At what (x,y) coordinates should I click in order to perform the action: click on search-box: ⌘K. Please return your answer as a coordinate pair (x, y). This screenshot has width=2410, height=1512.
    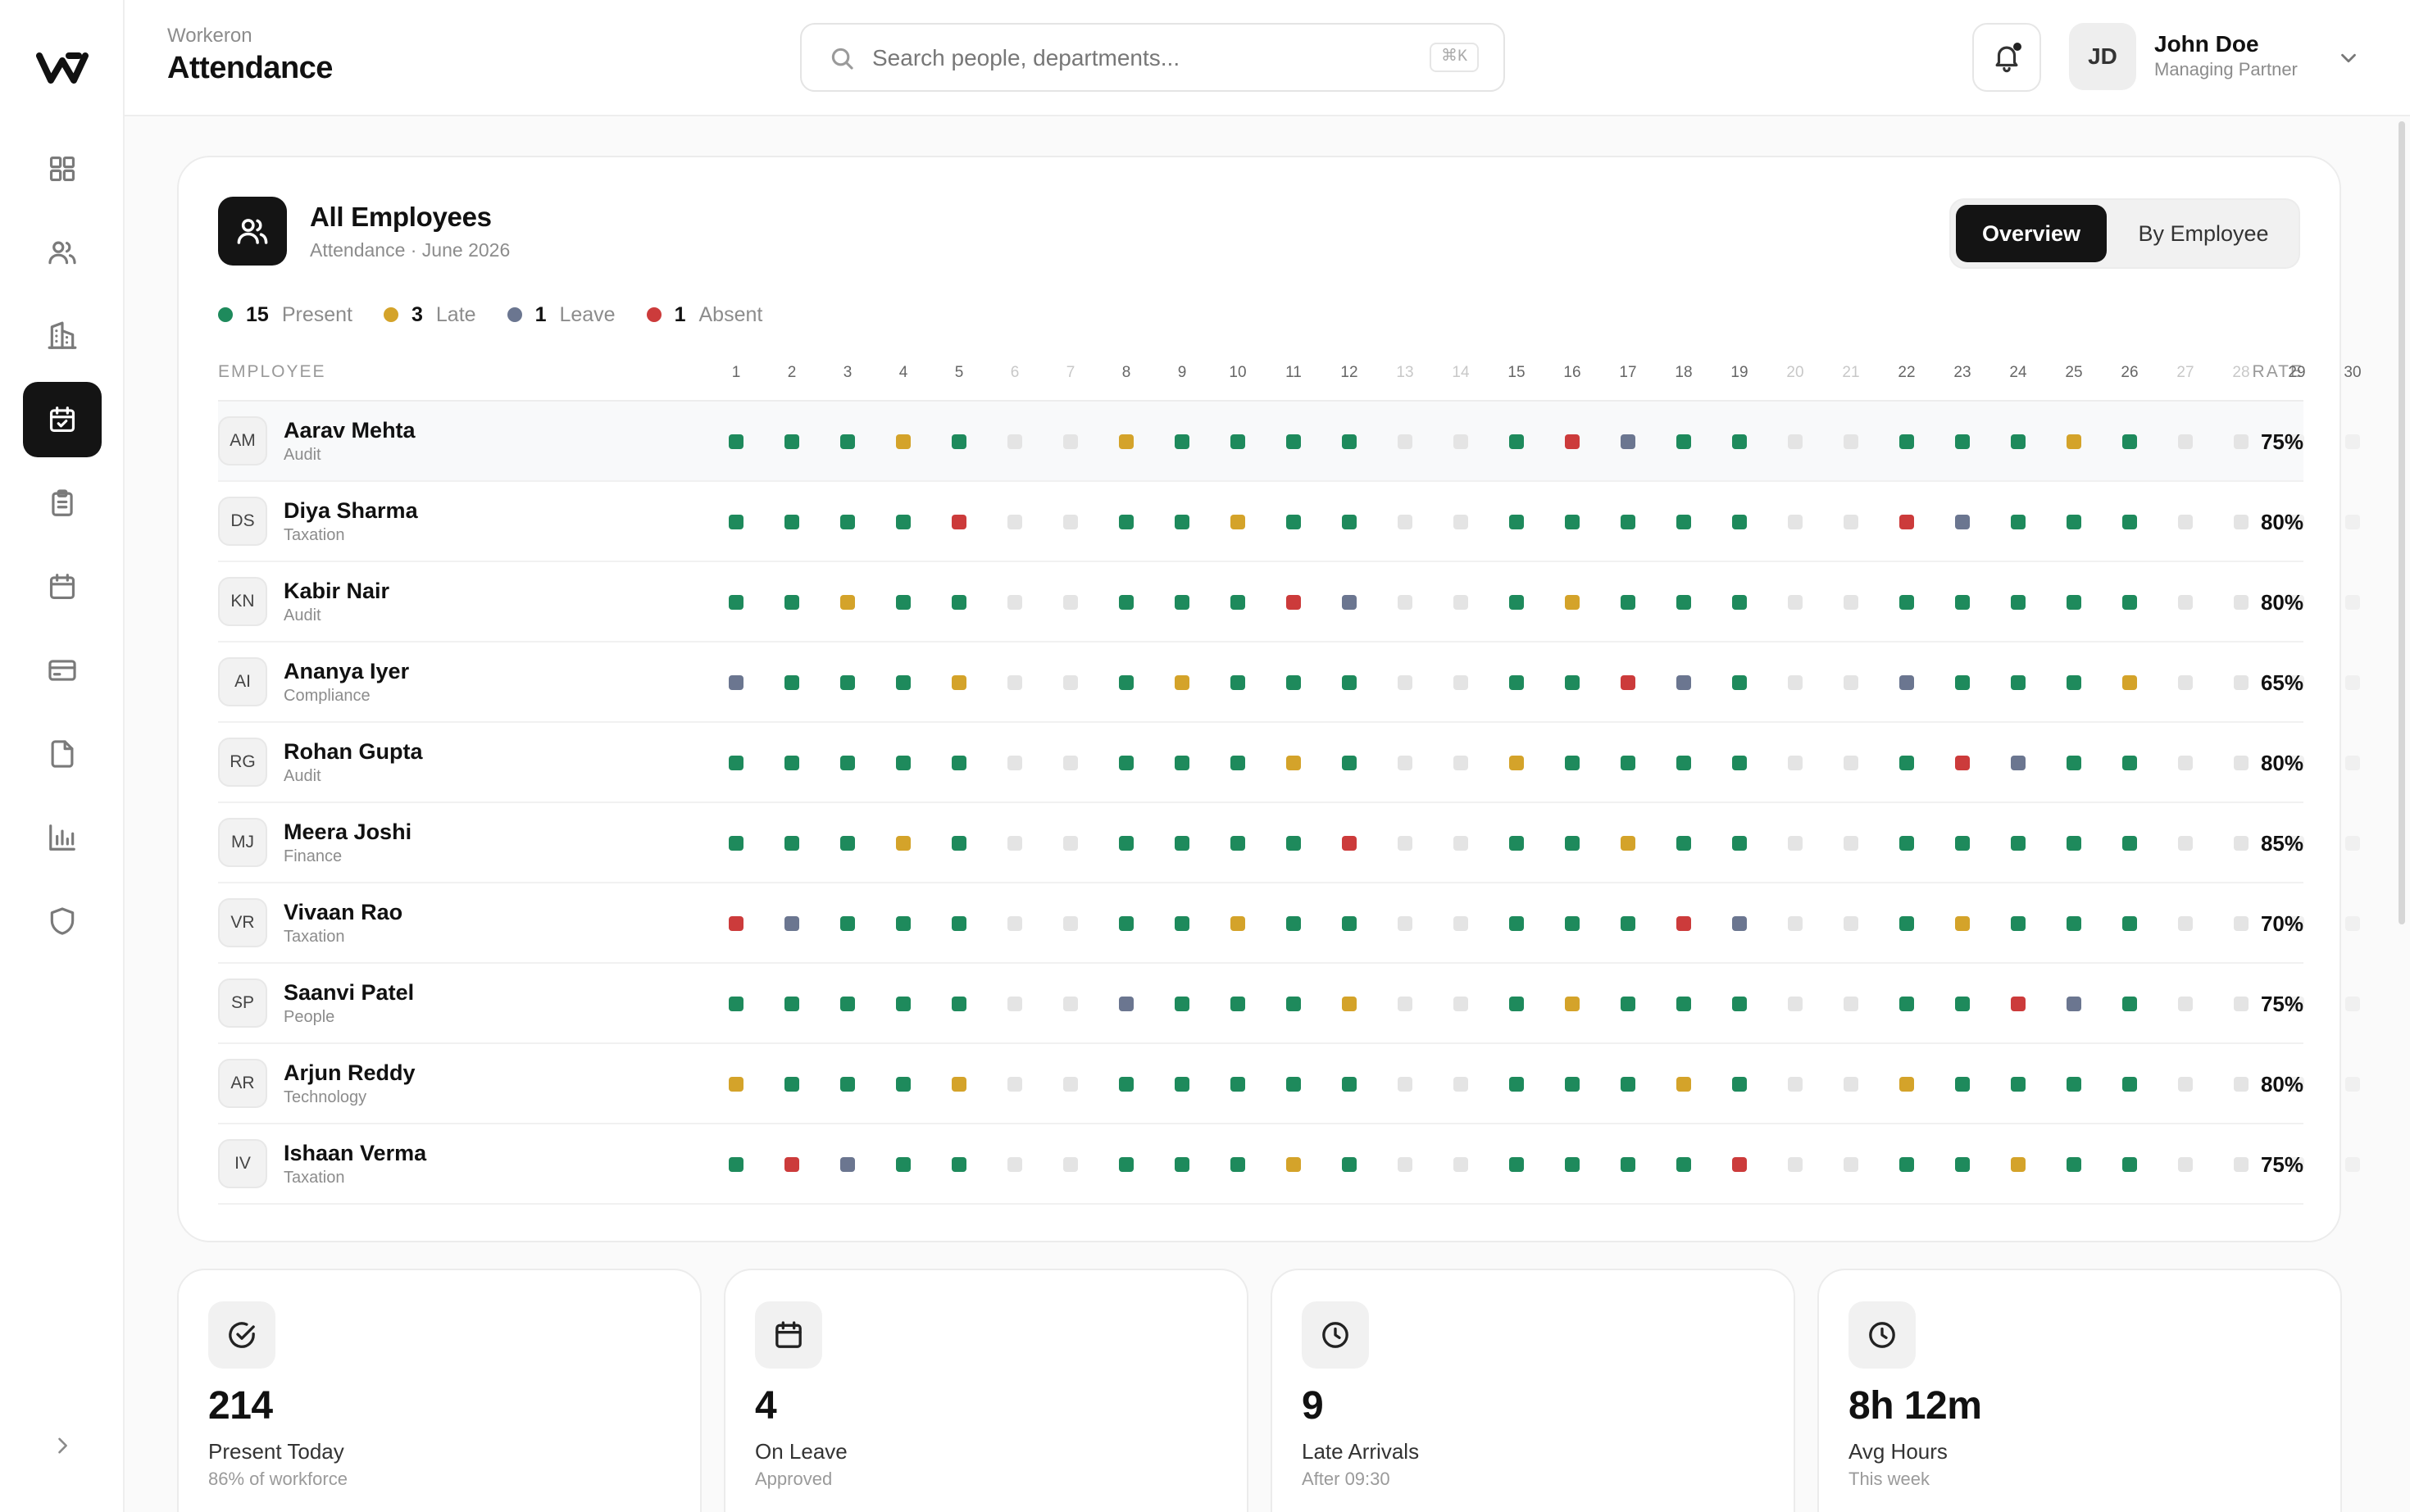
    Looking at the image, I should click on (1152, 57).